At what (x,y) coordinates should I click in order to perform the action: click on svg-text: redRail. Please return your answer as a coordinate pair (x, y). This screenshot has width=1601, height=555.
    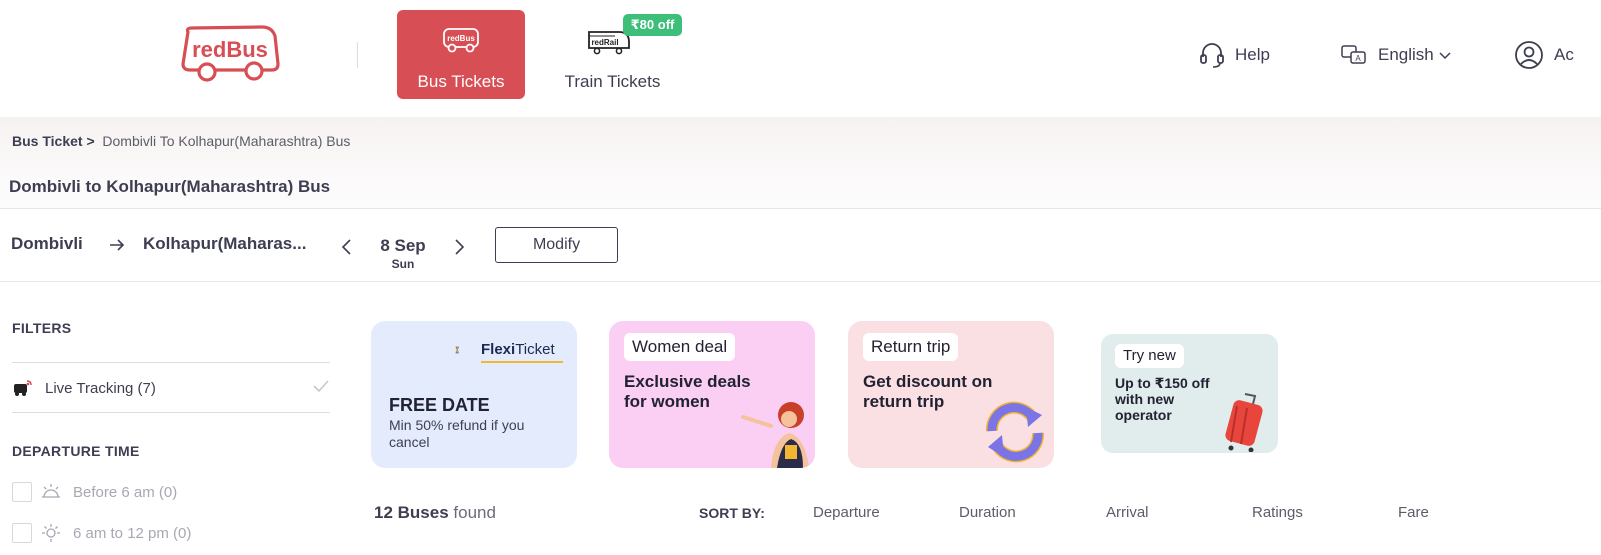
    Looking at the image, I should click on (604, 42).